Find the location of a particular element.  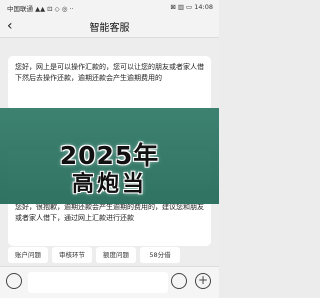

banner-subheadline: 高炮当 is located at coordinates (109, 184).